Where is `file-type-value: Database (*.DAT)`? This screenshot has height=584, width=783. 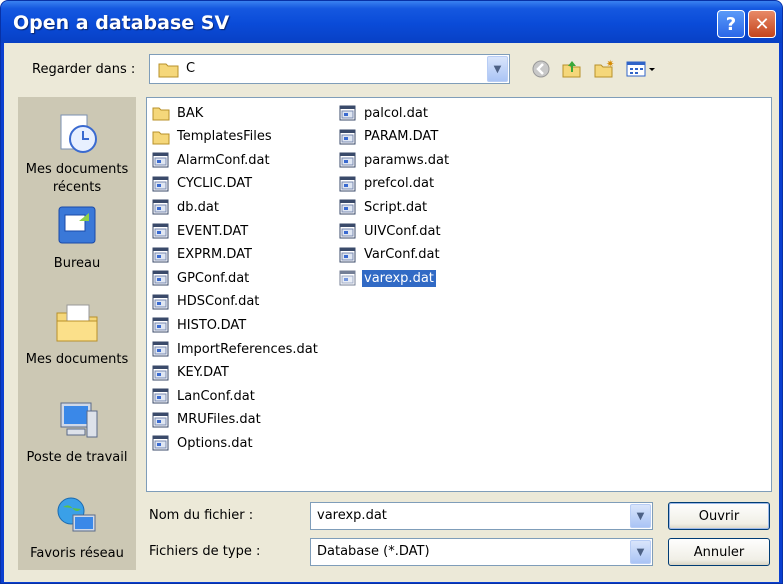 file-type-value: Database (*.DAT) is located at coordinates (373, 551).